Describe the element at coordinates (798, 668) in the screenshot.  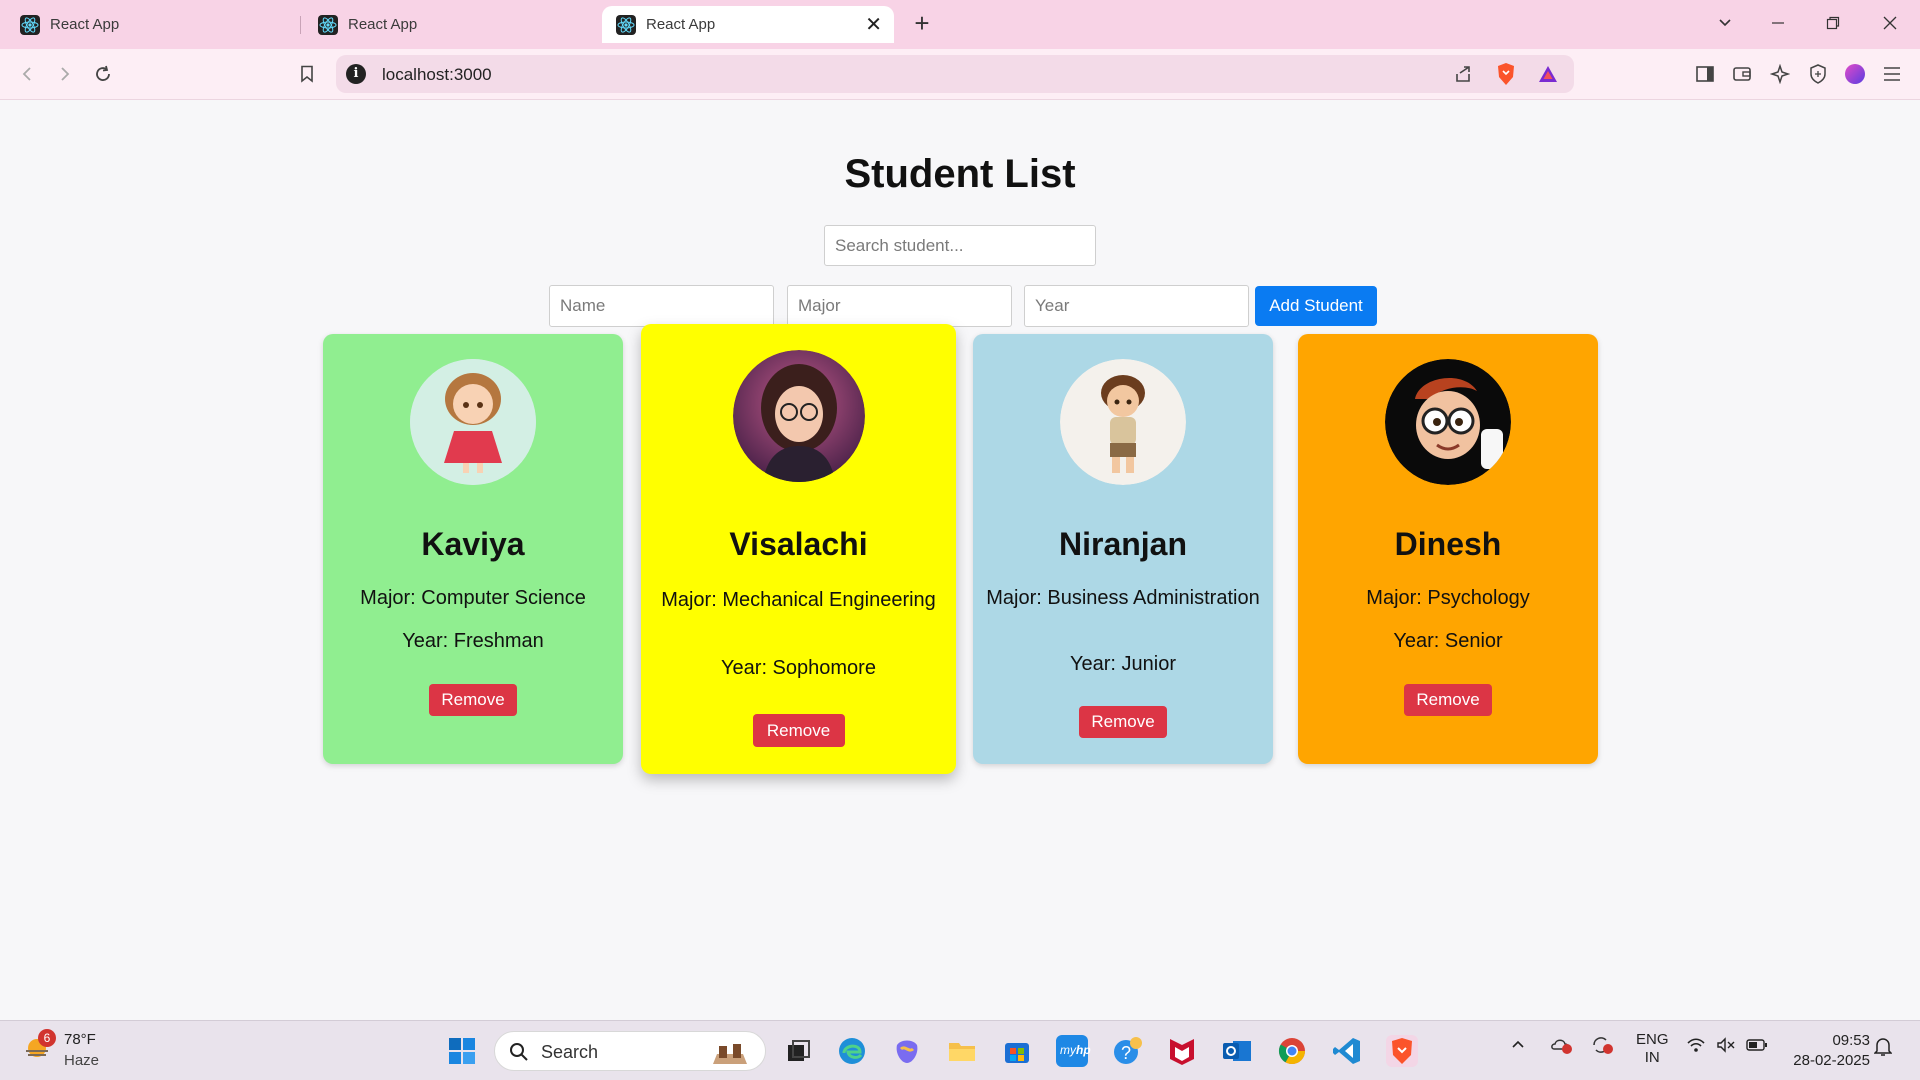
I see `student-year: Year: Sophomore` at that location.